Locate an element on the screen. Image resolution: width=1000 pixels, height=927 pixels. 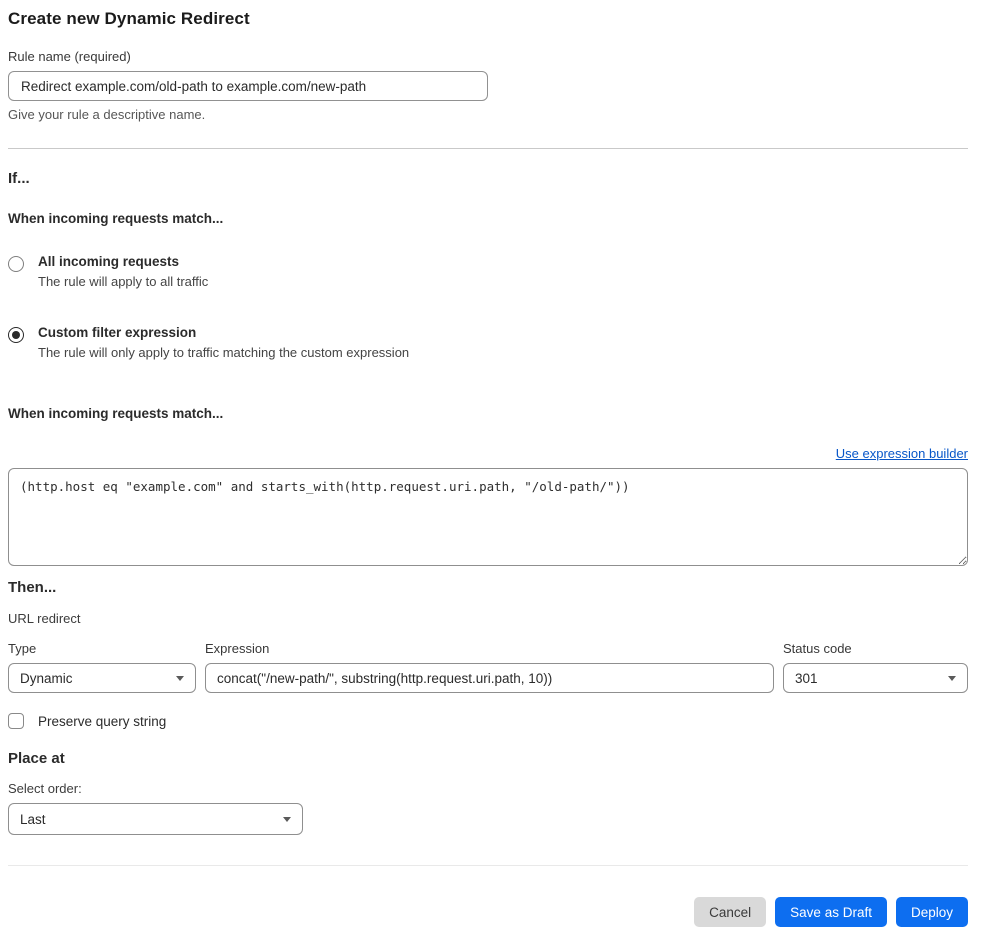
place-at-heading: Place at is located at coordinates (36, 758).